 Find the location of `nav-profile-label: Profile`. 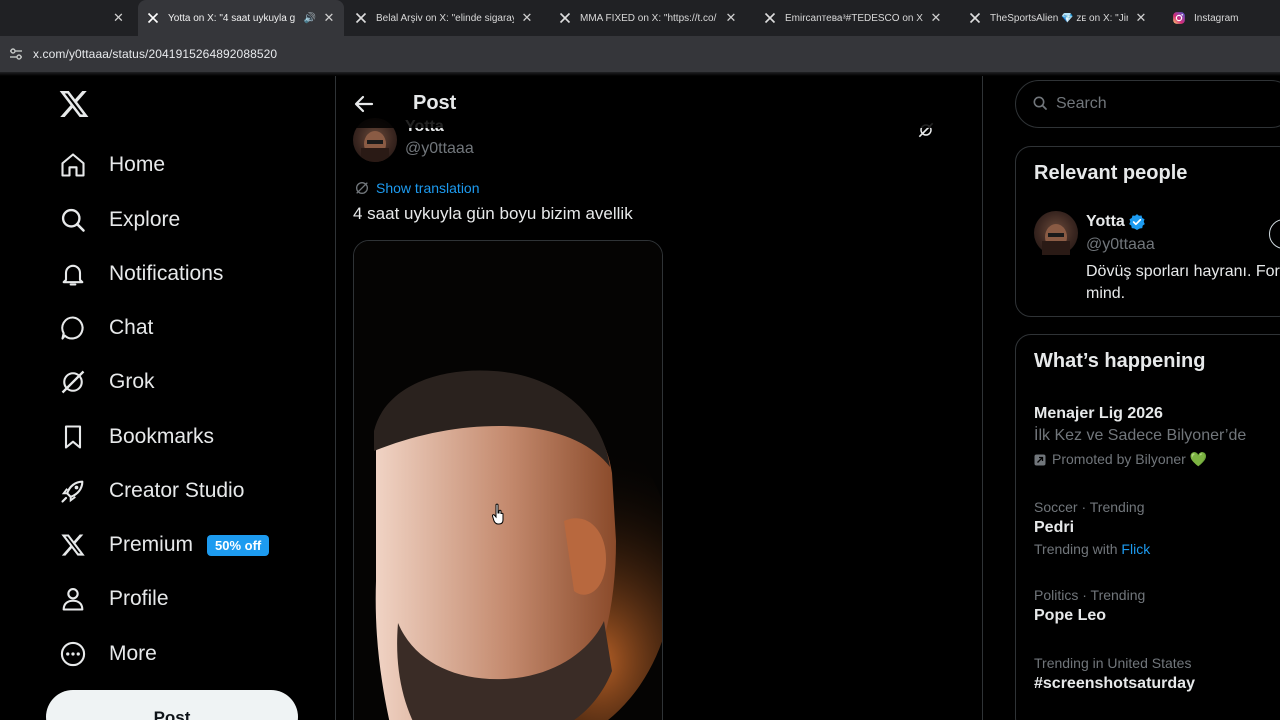

nav-profile-label: Profile is located at coordinates (139, 598).